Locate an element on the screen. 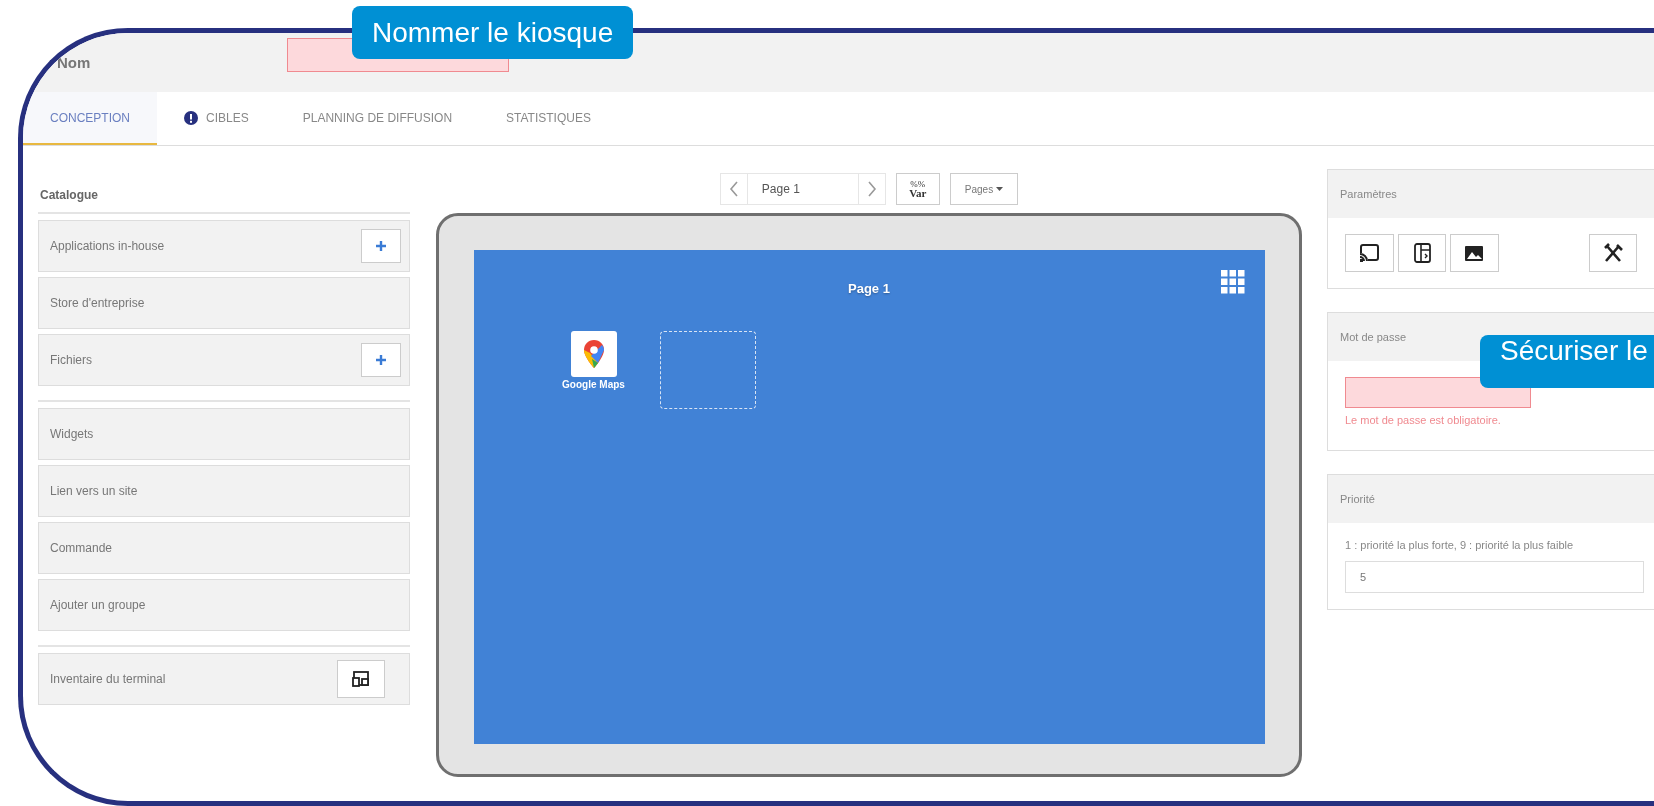 The height and width of the screenshot is (806, 1654). annotation-tooltip: Sécuriser le is located at coordinates (1567, 361).